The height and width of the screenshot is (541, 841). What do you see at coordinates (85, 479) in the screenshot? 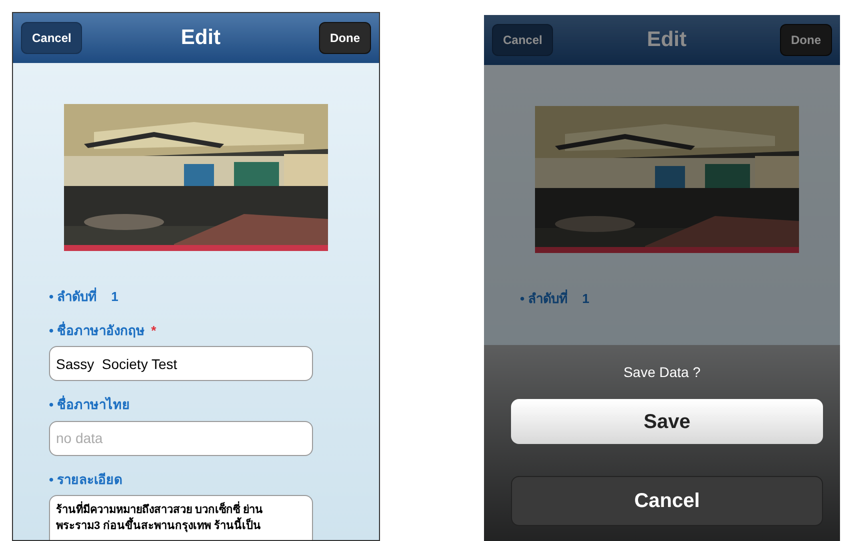
I see `field-label: • รายละเอียด` at bounding box center [85, 479].